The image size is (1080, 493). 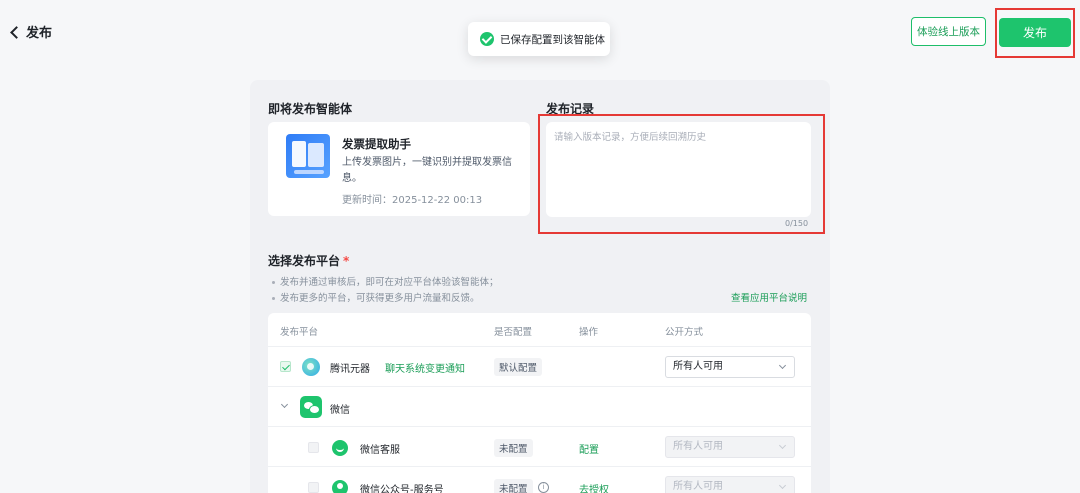 I want to click on col-configured: 是否配置, so click(x=513, y=332).